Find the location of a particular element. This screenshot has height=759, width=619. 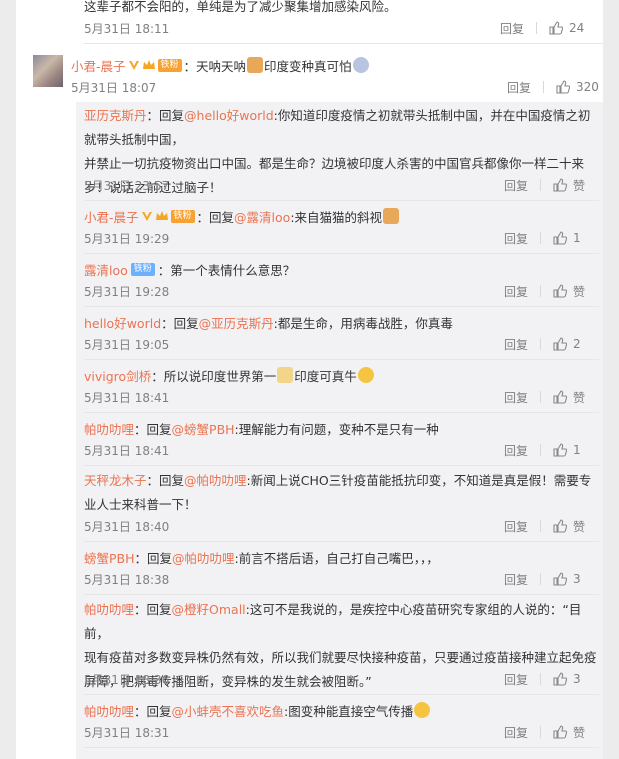

reply-mention: @螃蟹PBH is located at coordinates (203, 428).